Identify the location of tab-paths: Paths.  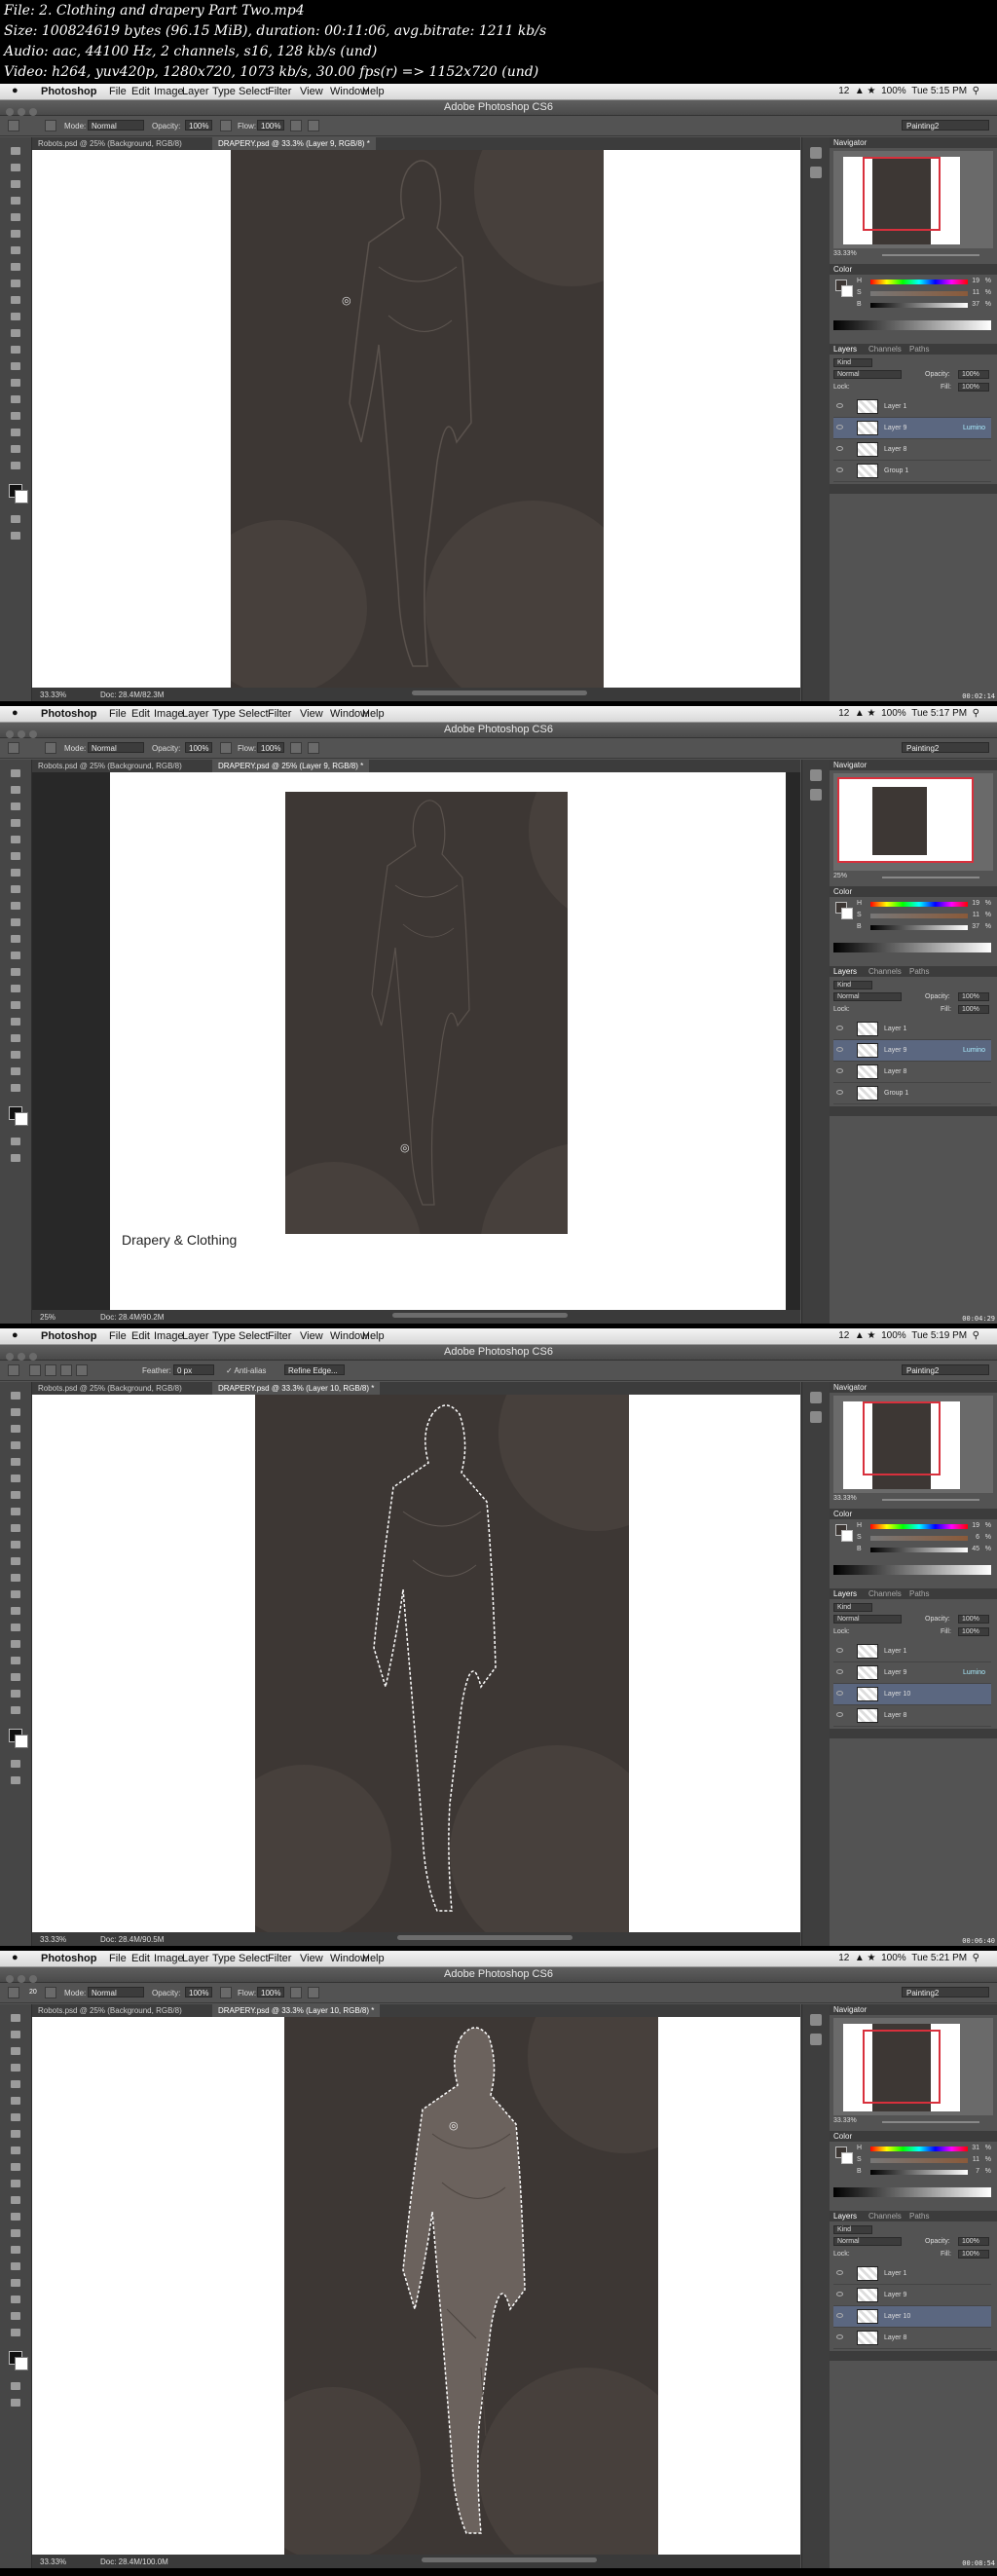
(919, 1593).